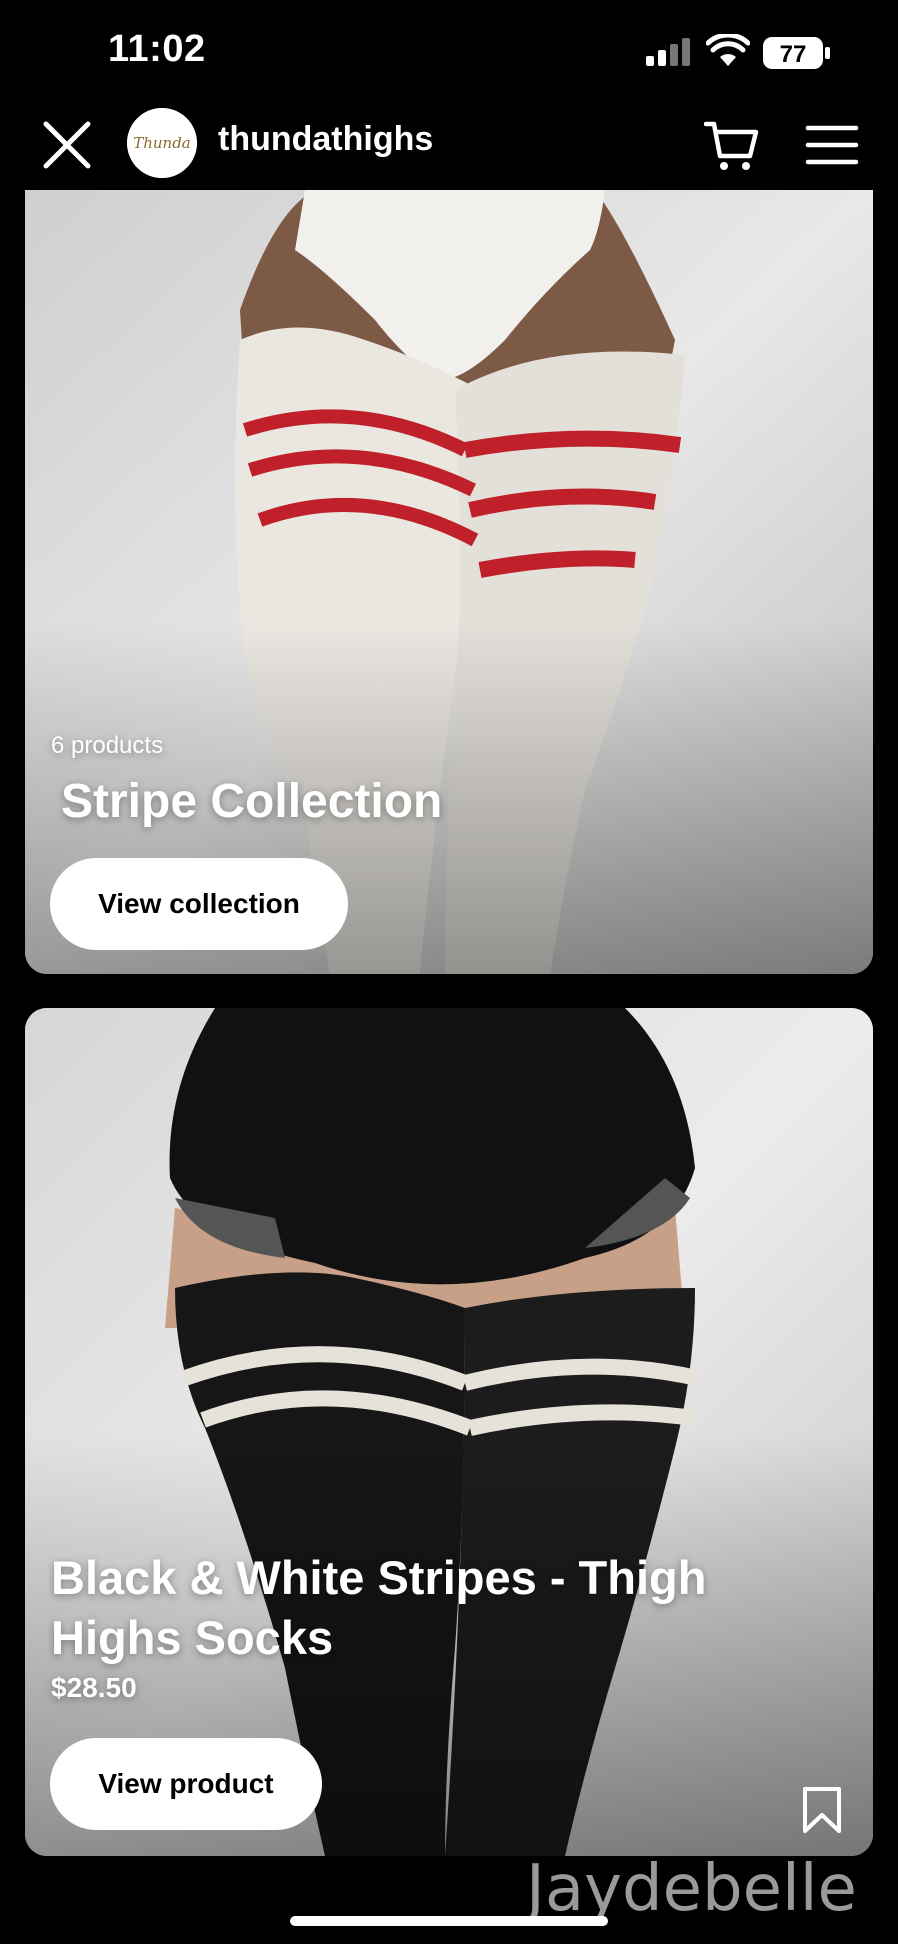 This screenshot has height=1944, width=898. Describe the element at coordinates (199, 904) in the screenshot. I see `view-collection-button: View collection` at that location.